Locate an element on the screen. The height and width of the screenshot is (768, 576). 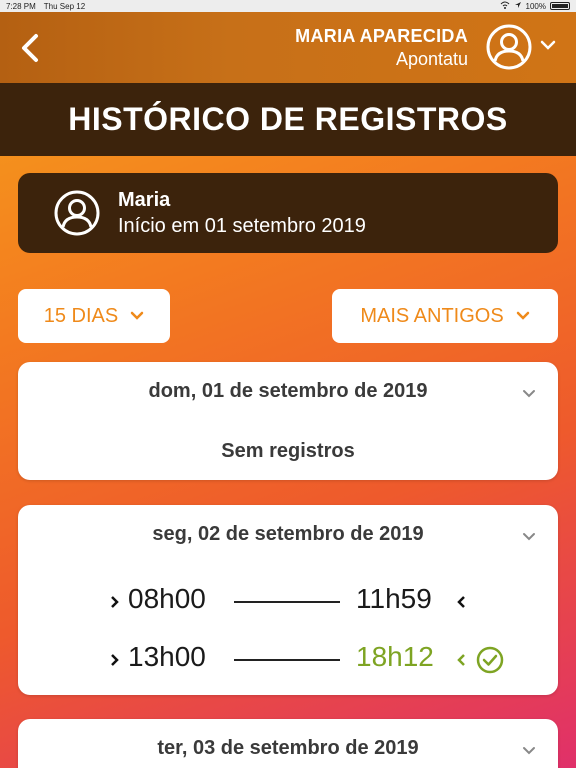
app-header: MARIA APARECIDA Apontatu is located at coordinates (288, 47).